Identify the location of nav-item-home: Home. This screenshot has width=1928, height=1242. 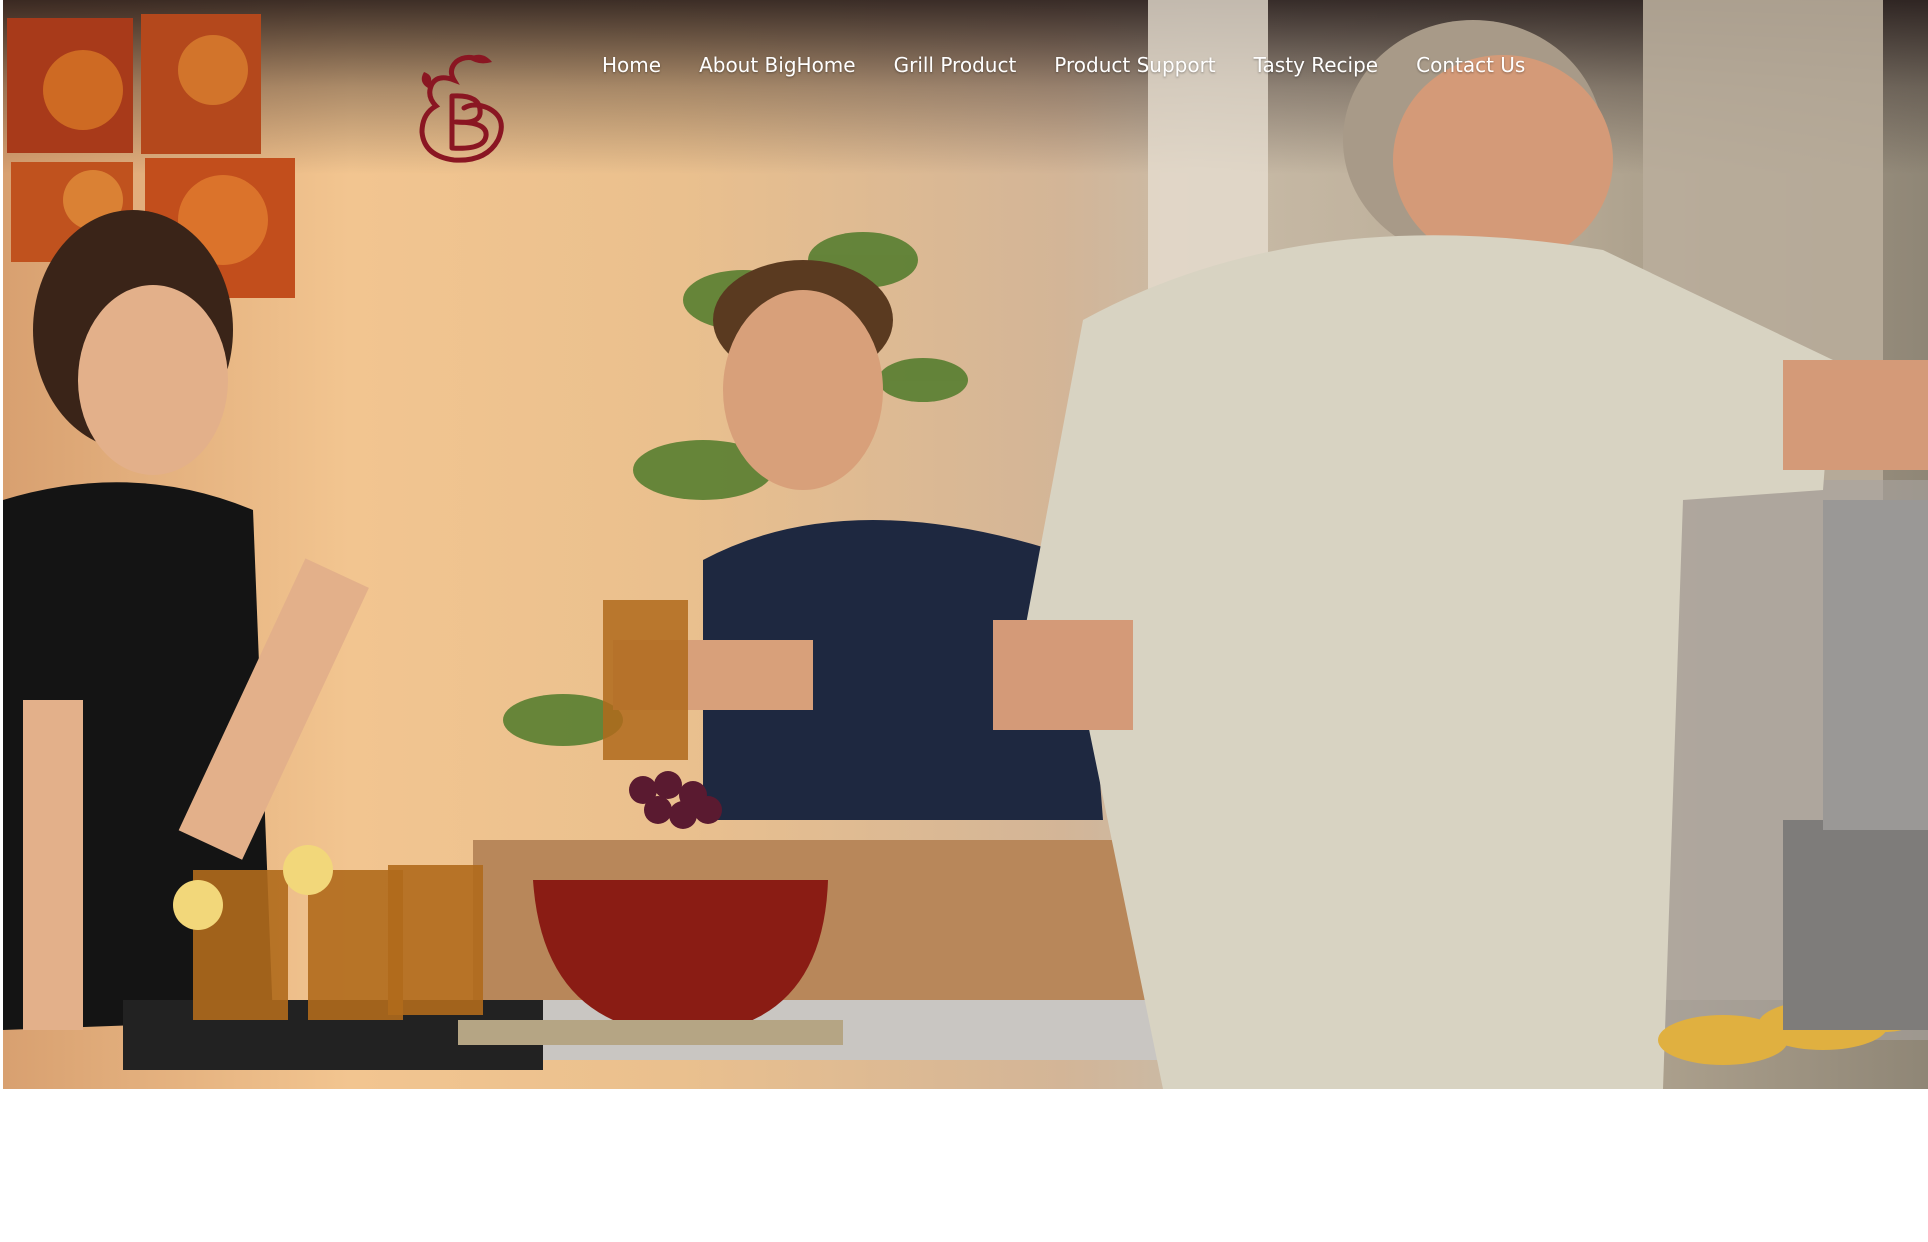
(631, 65).